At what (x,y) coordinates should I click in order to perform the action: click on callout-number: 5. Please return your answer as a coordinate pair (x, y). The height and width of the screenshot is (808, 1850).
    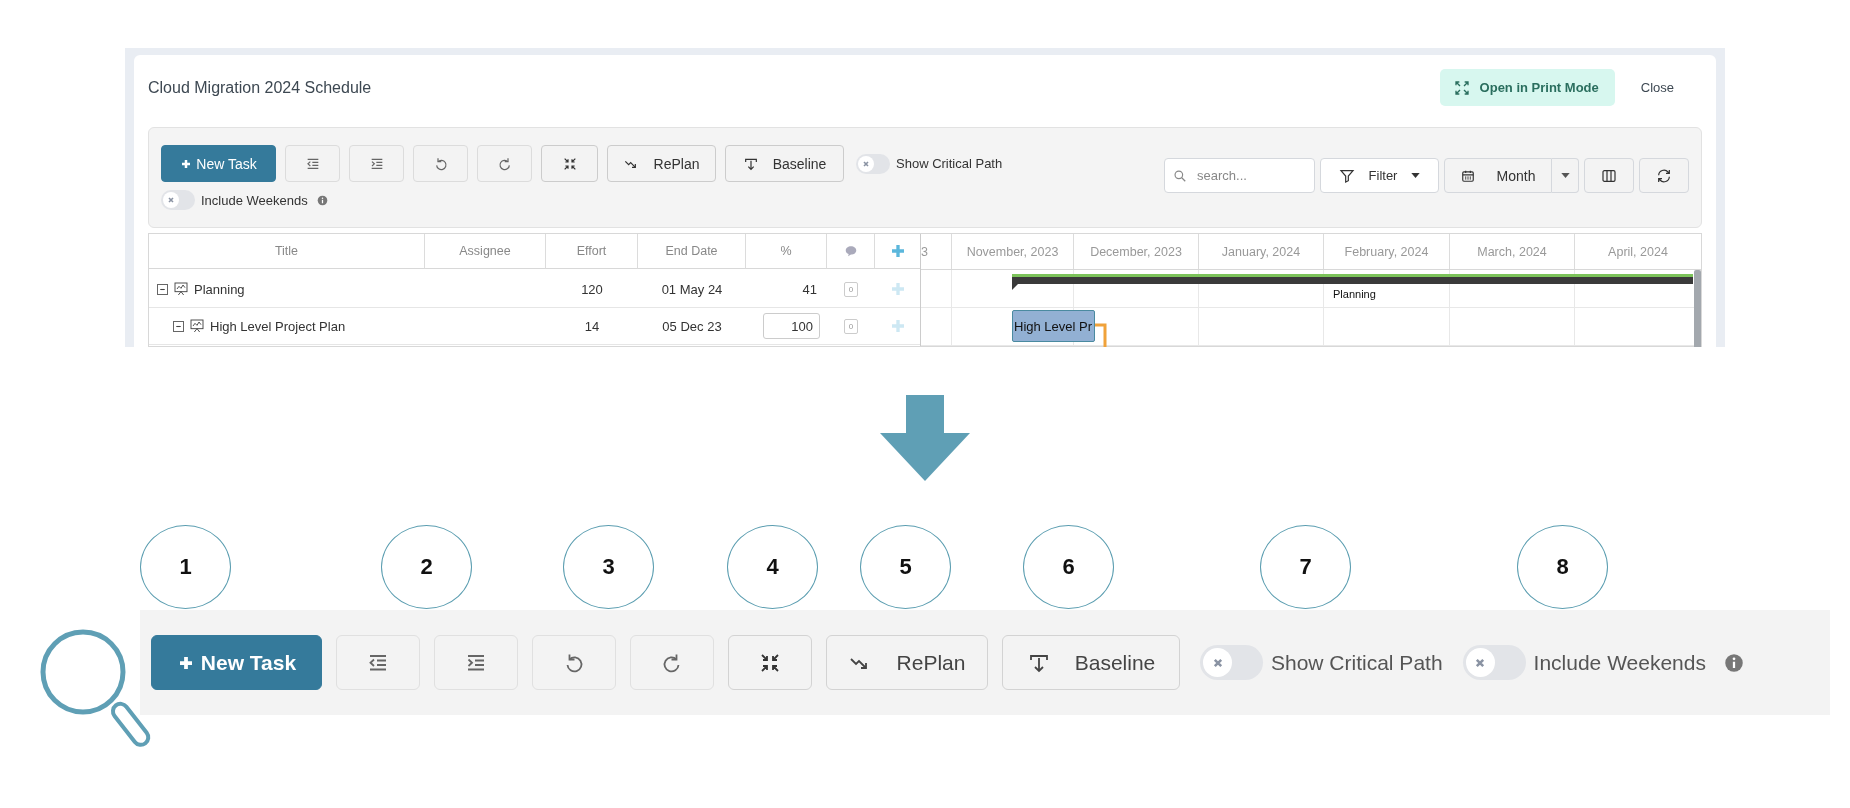
    Looking at the image, I should click on (905, 567).